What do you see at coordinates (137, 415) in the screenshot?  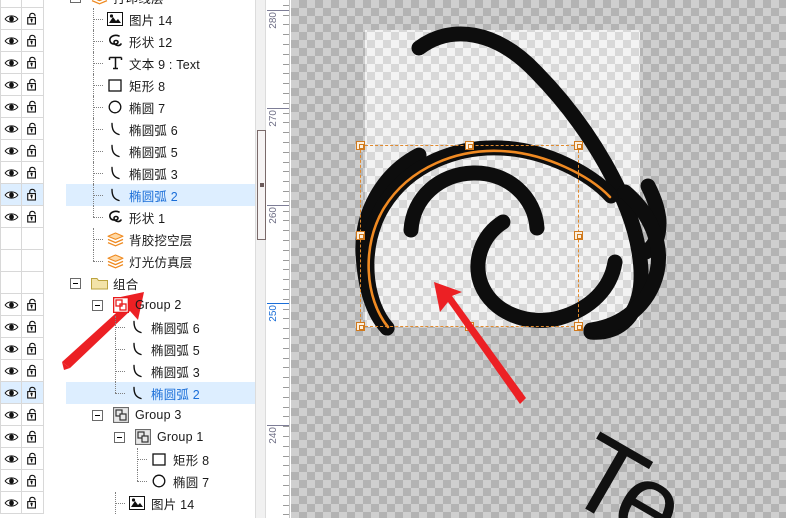 I see `layer-row-content: Group 3` at bounding box center [137, 415].